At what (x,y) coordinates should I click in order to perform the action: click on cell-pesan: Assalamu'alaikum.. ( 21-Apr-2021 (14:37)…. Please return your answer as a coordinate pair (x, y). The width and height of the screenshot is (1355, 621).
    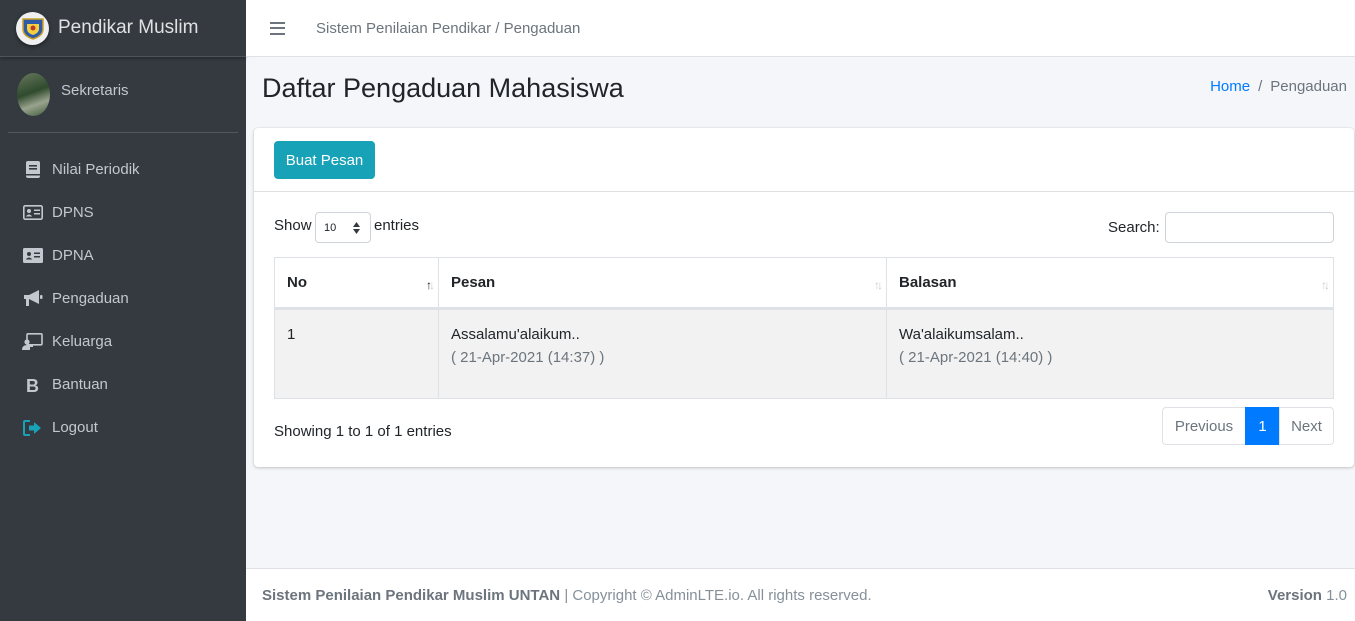
    Looking at the image, I should click on (662, 353).